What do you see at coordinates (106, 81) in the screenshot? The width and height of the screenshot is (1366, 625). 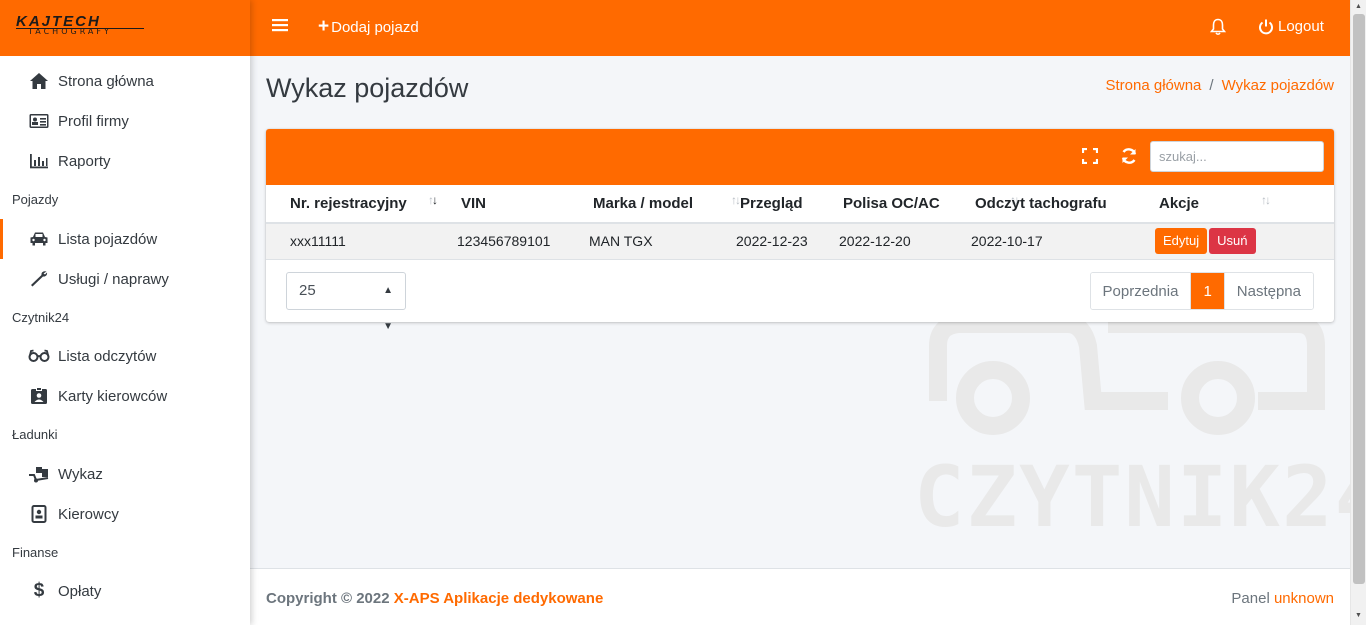 I see `sidebar-item-label: Strona główna` at bounding box center [106, 81].